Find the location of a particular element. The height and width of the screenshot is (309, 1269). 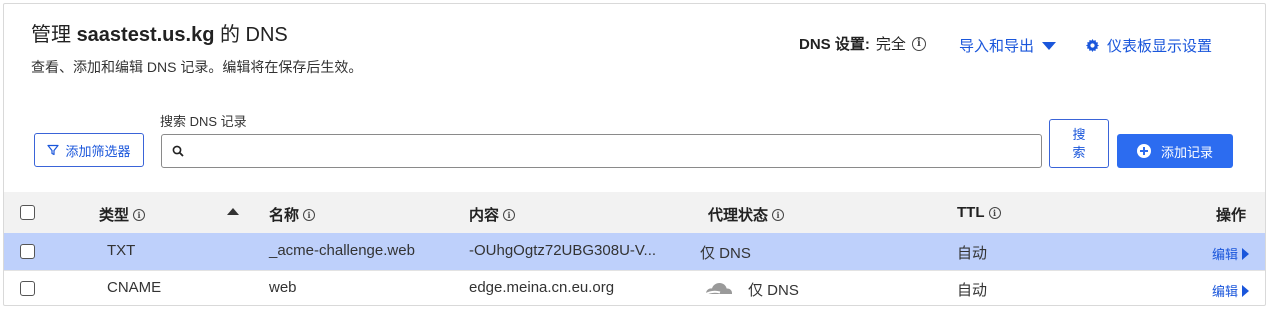

column-type: 类型 i is located at coordinates (122, 214).